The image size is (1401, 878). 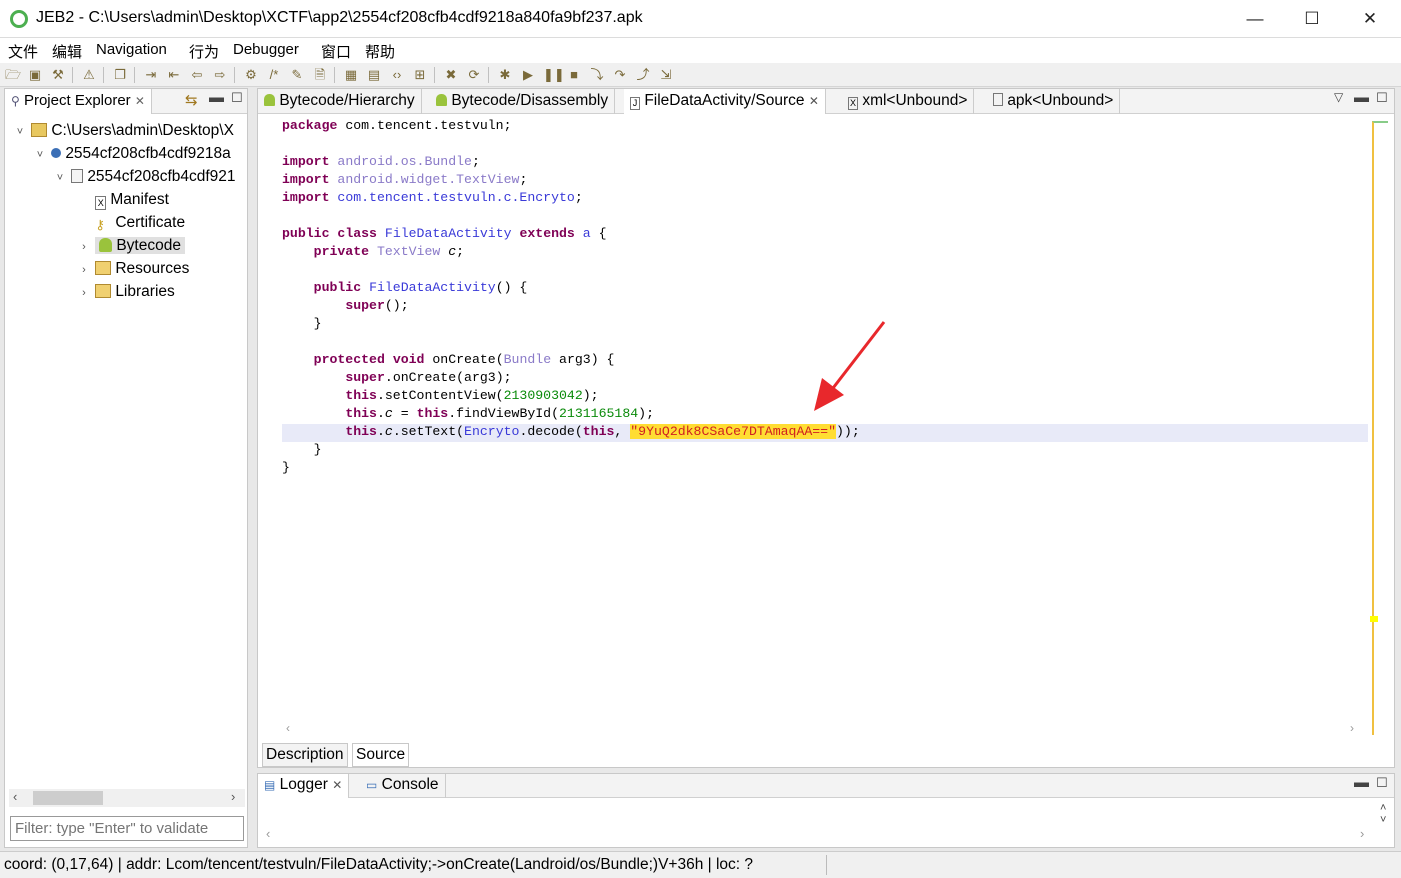 I want to click on menu-navigation: Navigation, so click(x=131, y=49).